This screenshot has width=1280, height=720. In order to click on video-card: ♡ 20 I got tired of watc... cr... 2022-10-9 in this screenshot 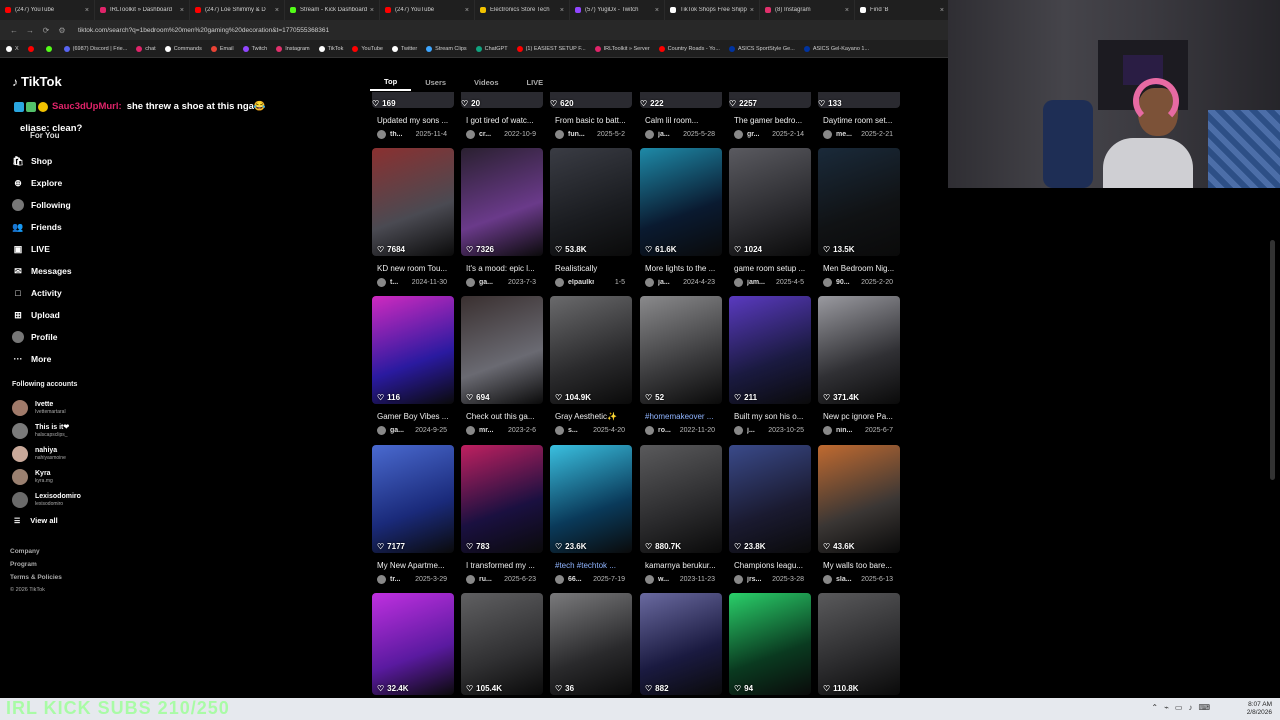, I will do `click(502, 115)`.